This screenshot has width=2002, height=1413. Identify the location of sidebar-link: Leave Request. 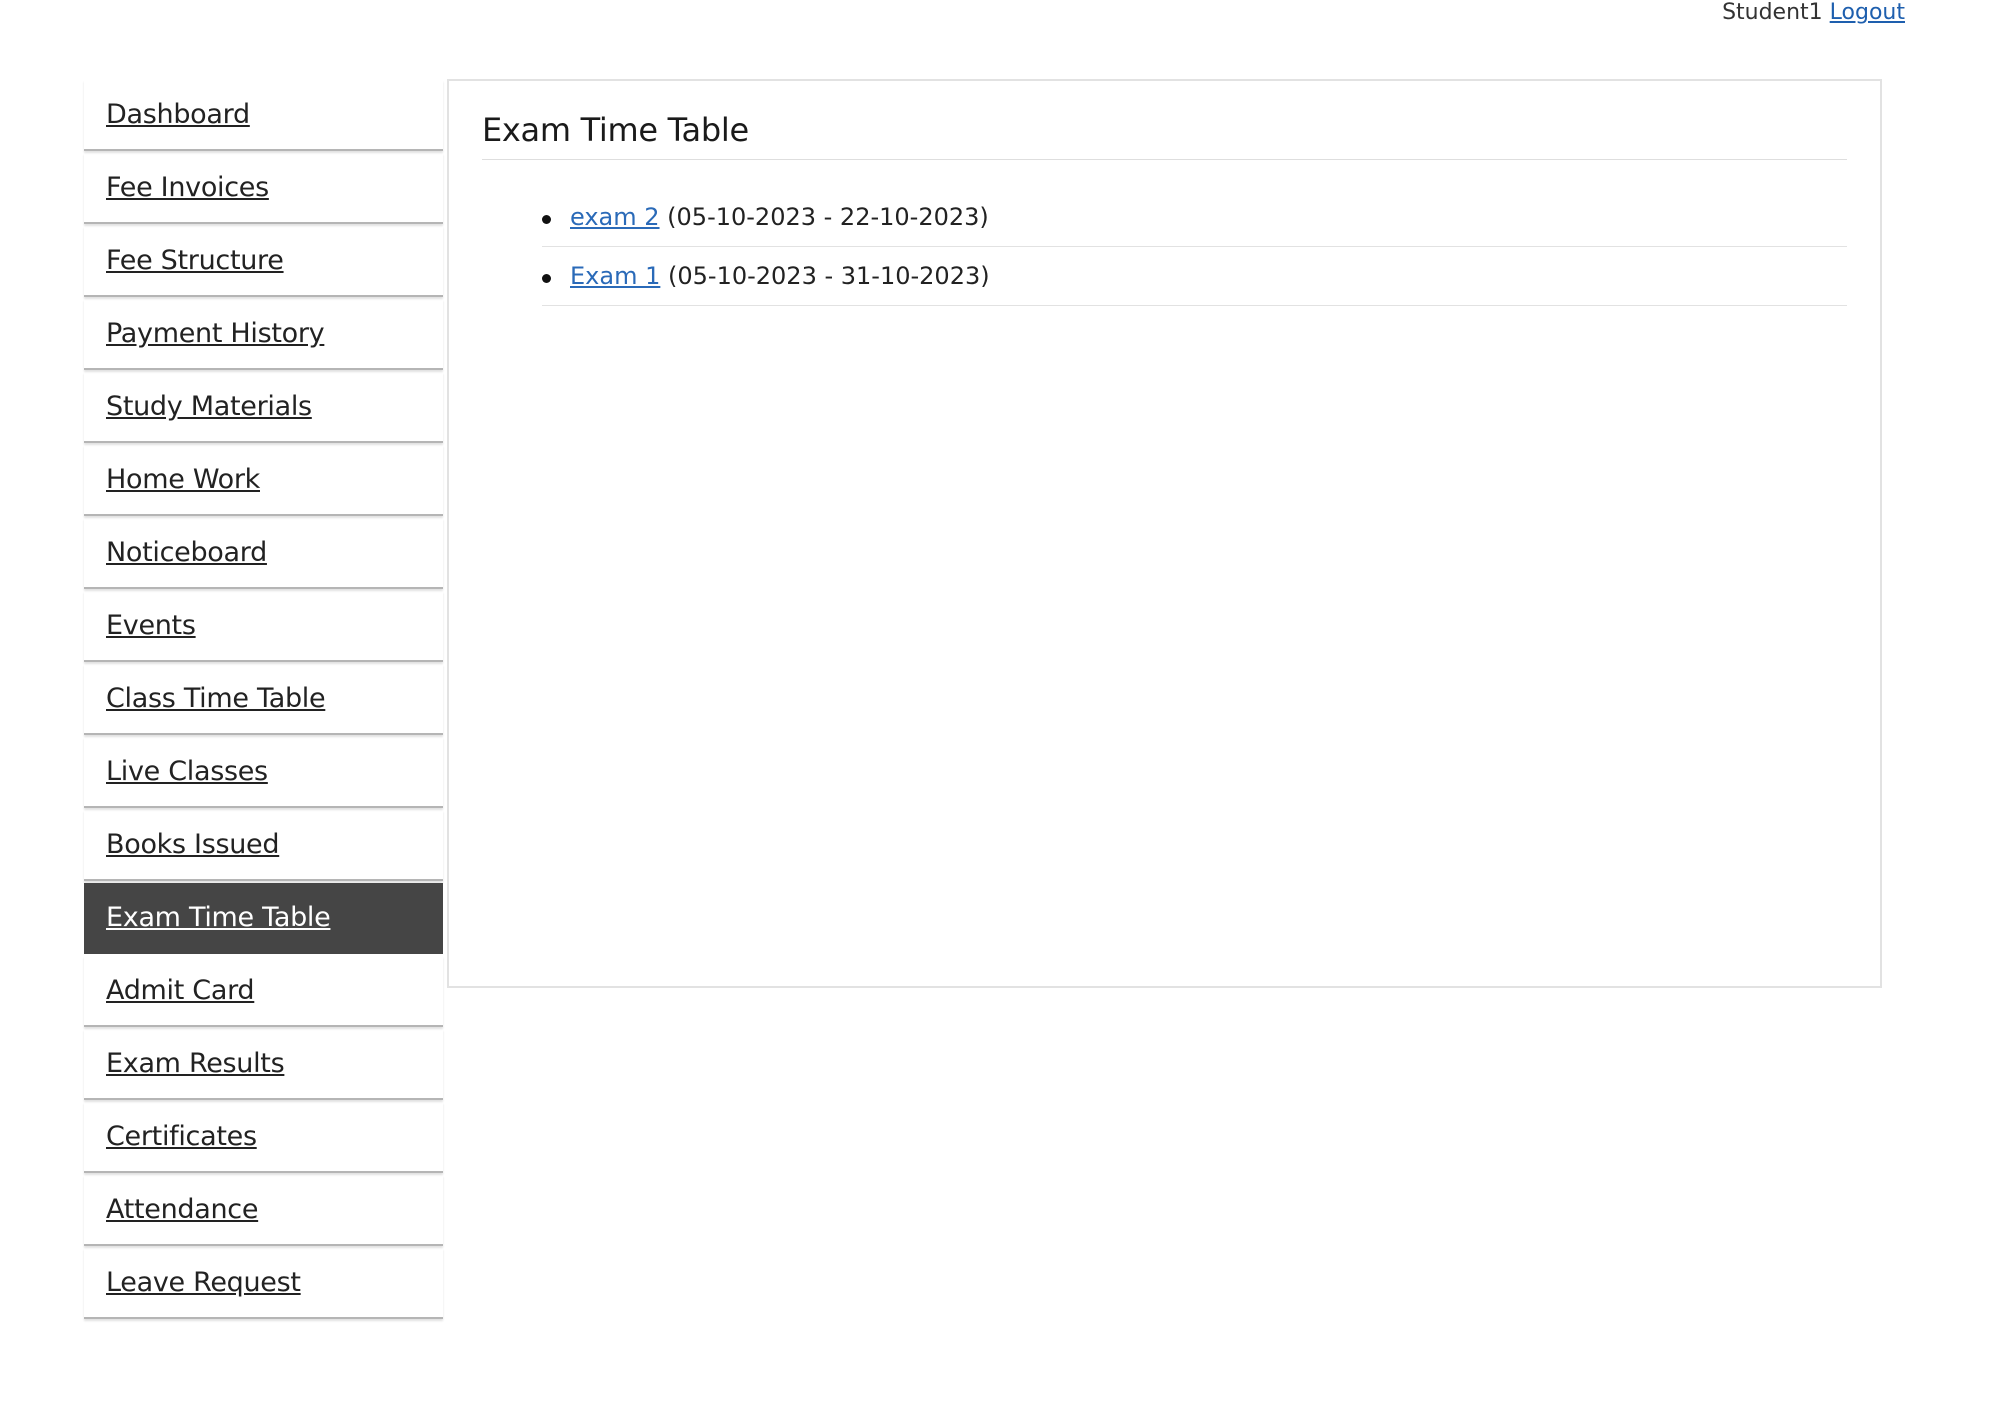
(203, 1282).